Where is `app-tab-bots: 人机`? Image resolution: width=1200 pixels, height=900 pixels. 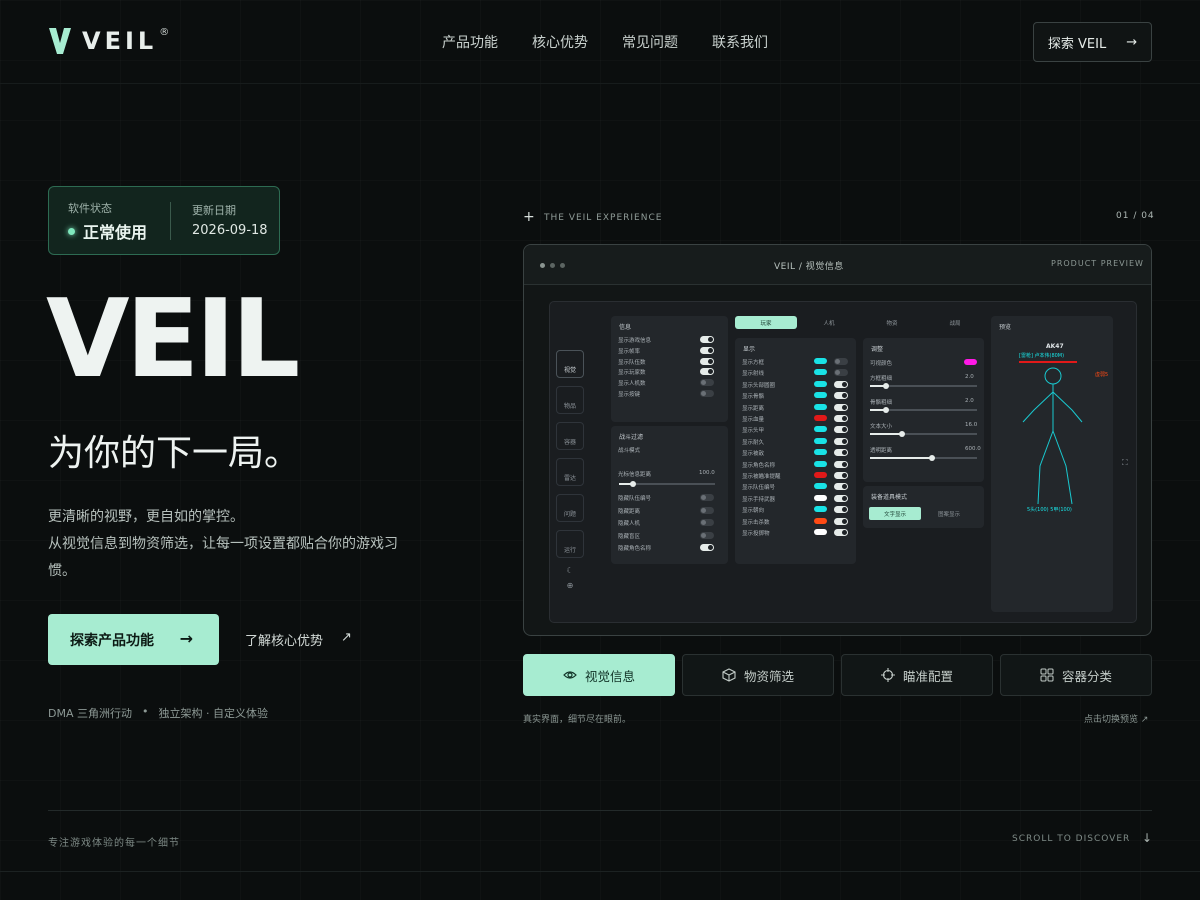 app-tab-bots: 人机 is located at coordinates (829, 322).